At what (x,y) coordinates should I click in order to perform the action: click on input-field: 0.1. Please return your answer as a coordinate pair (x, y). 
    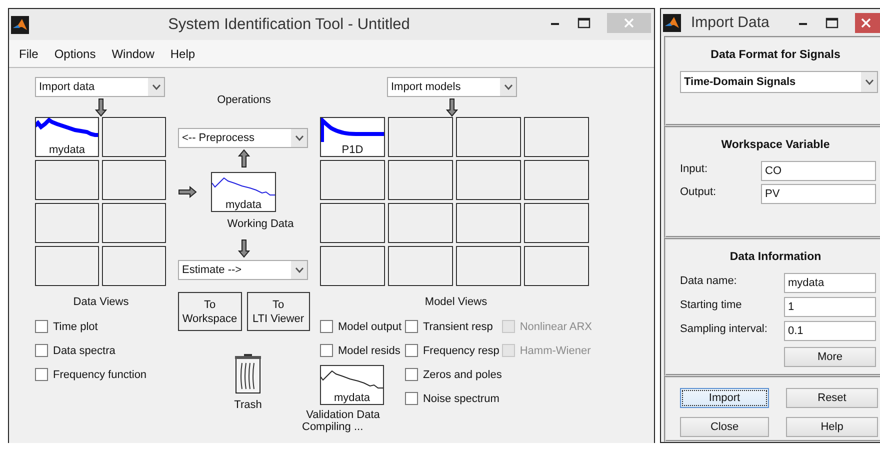
    Looking at the image, I should click on (830, 331).